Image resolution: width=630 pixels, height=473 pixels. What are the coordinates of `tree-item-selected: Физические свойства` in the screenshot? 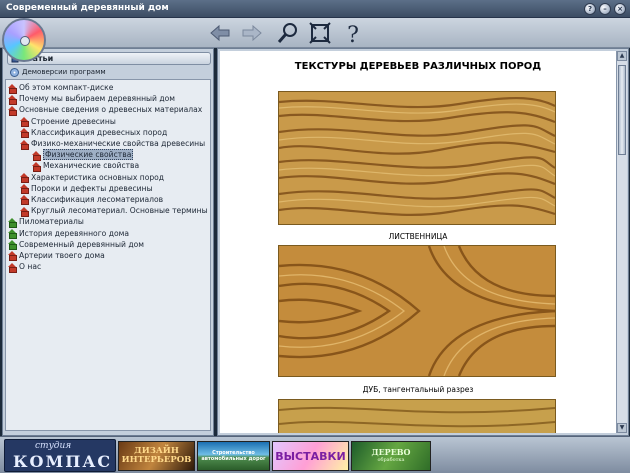 It's located at (108, 155).